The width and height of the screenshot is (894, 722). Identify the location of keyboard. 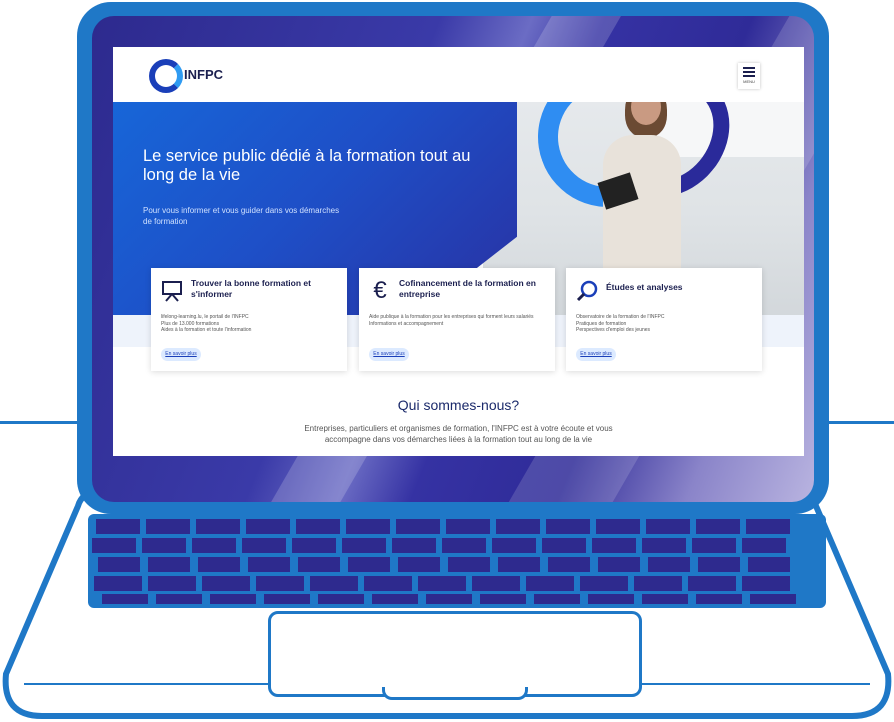
(457, 561).